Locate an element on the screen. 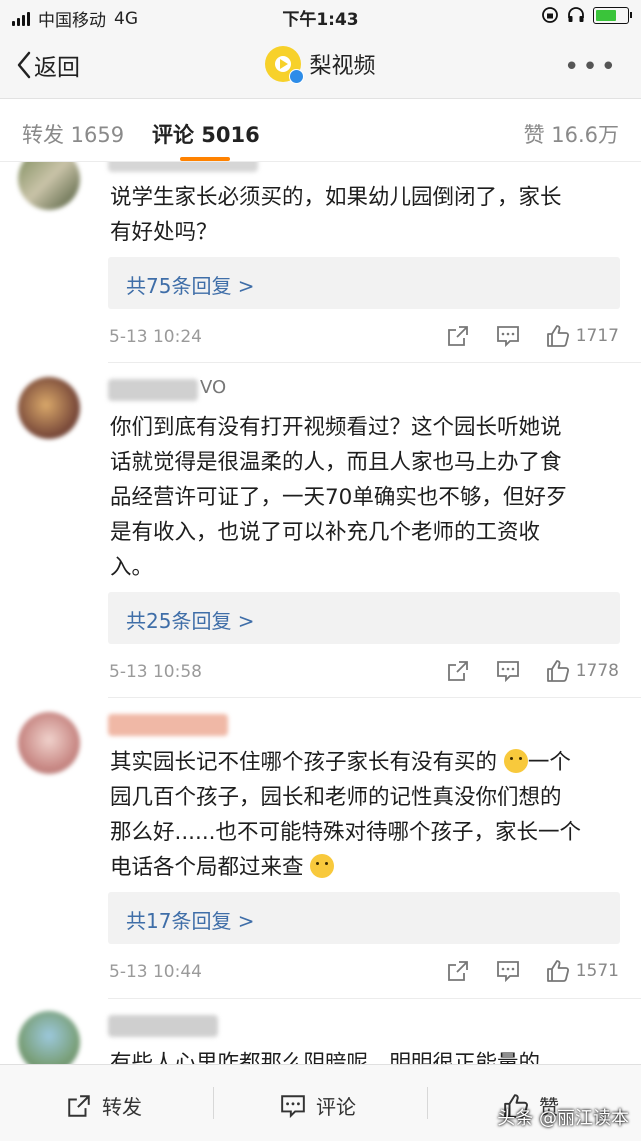 The image size is (641, 1141). replies-box: 共75条回复 > is located at coordinates (364, 283).